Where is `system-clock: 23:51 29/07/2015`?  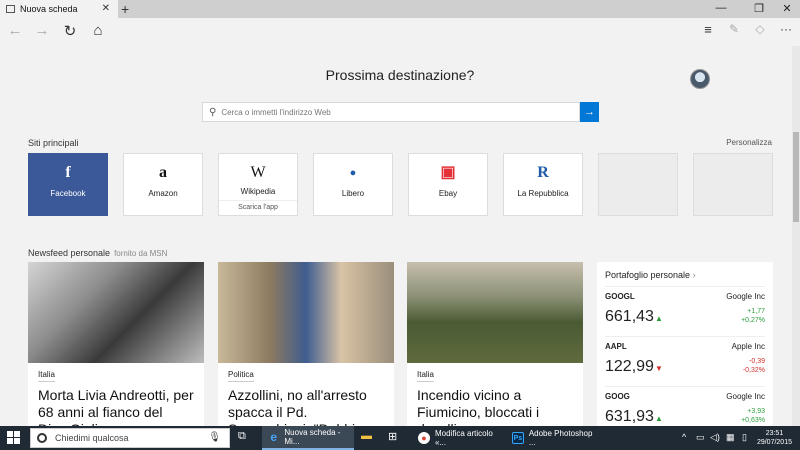 system-clock: 23:51 29/07/2015 is located at coordinates (774, 438).